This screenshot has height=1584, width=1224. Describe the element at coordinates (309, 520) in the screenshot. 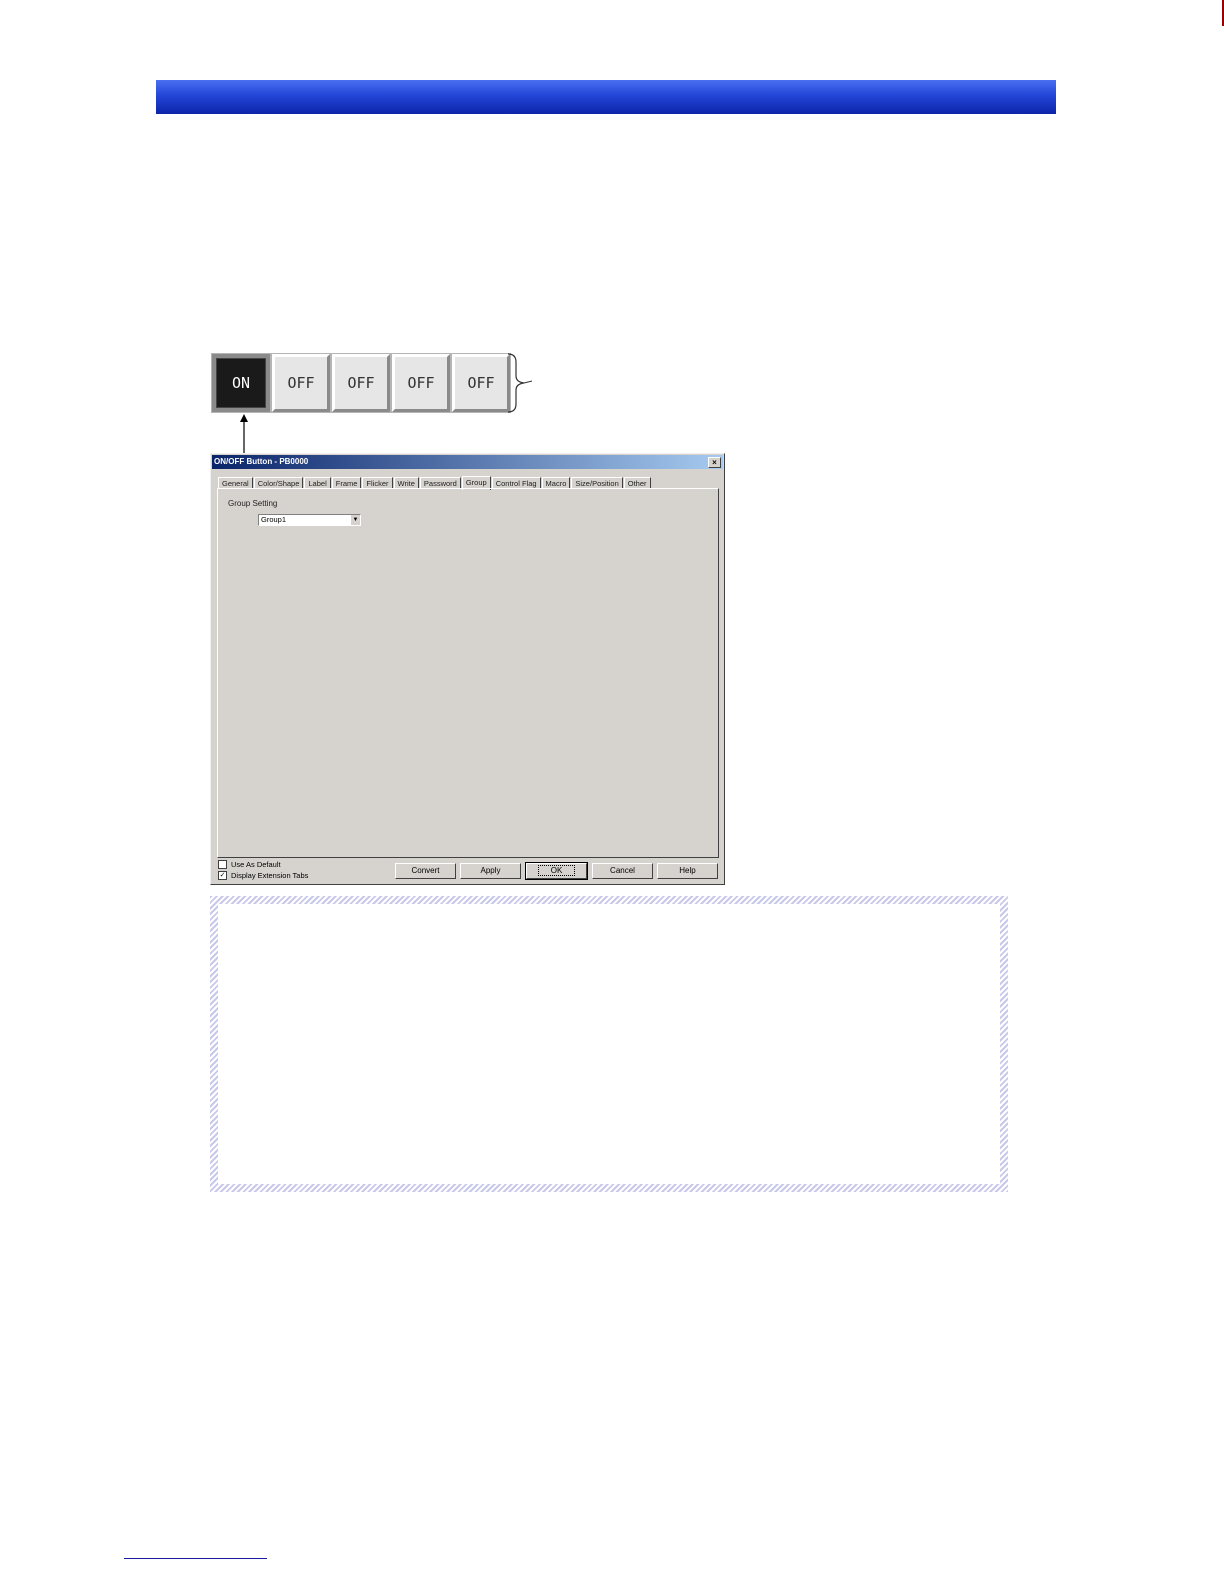

I see `group-select: Group1 ▼` at that location.